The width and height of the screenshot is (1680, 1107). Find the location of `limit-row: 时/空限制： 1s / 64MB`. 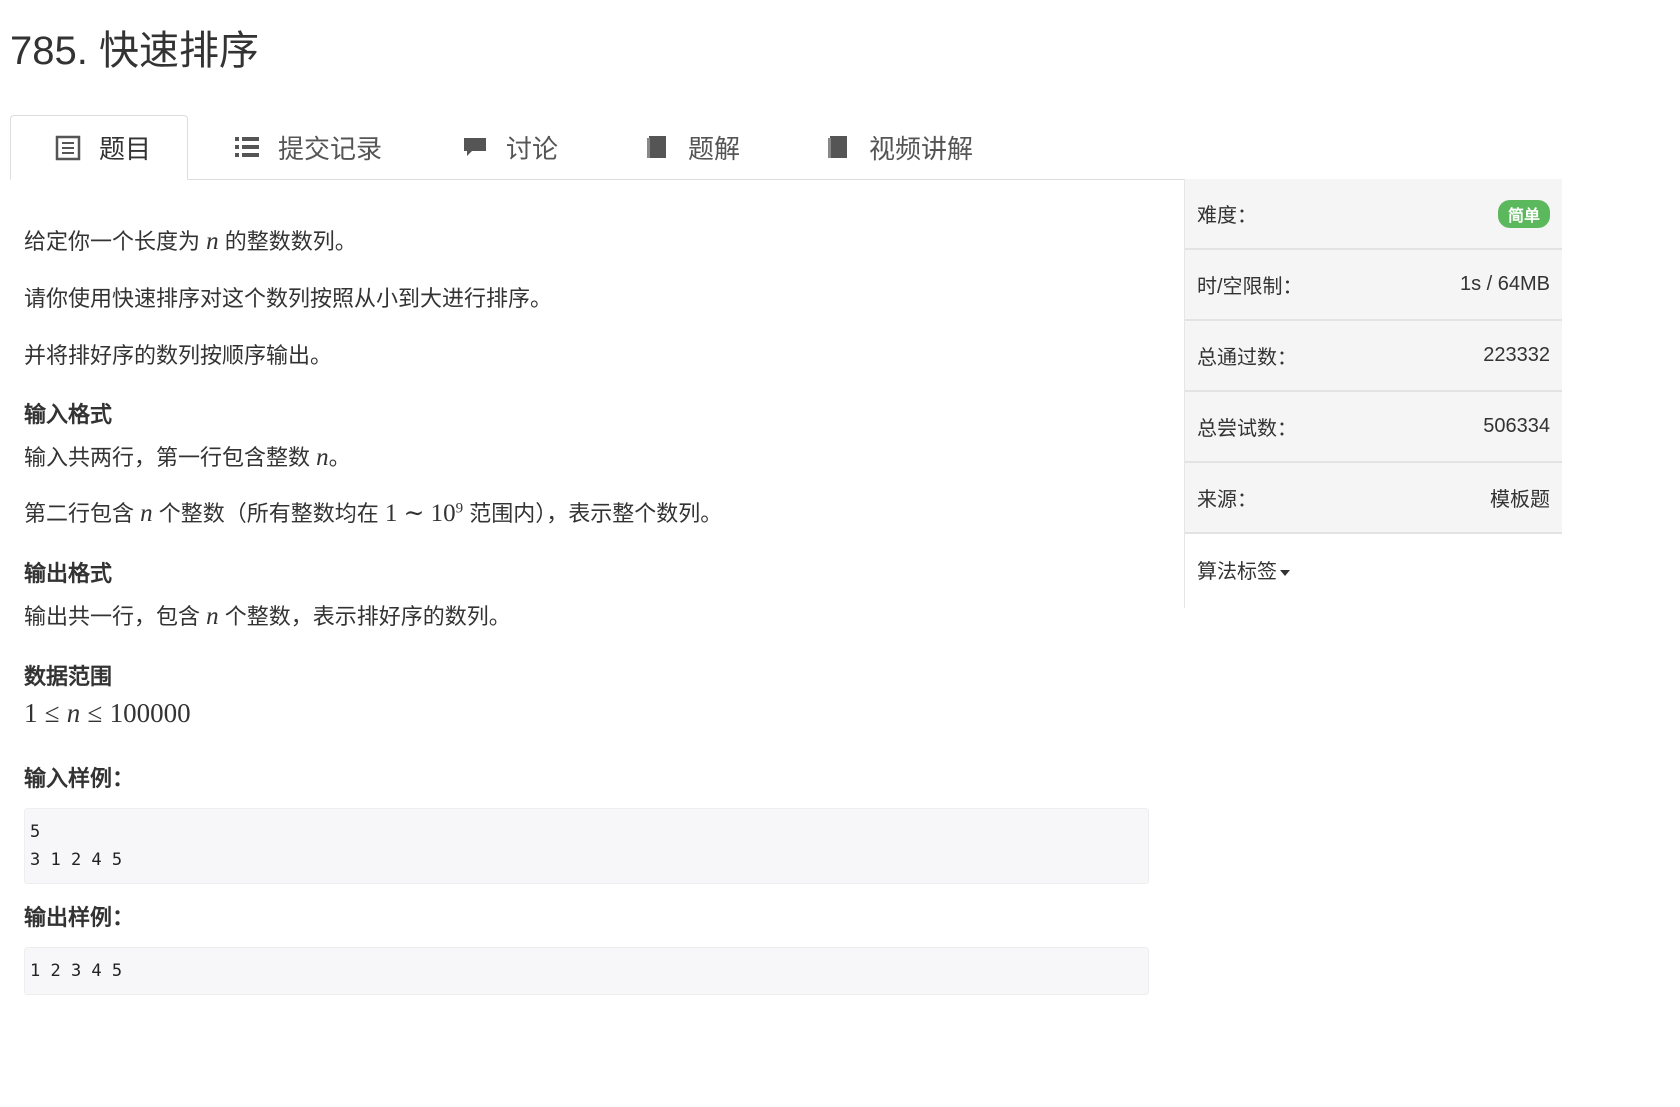

limit-row: 时/空限制： 1s / 64MB is located at coordinates (1373, 285).